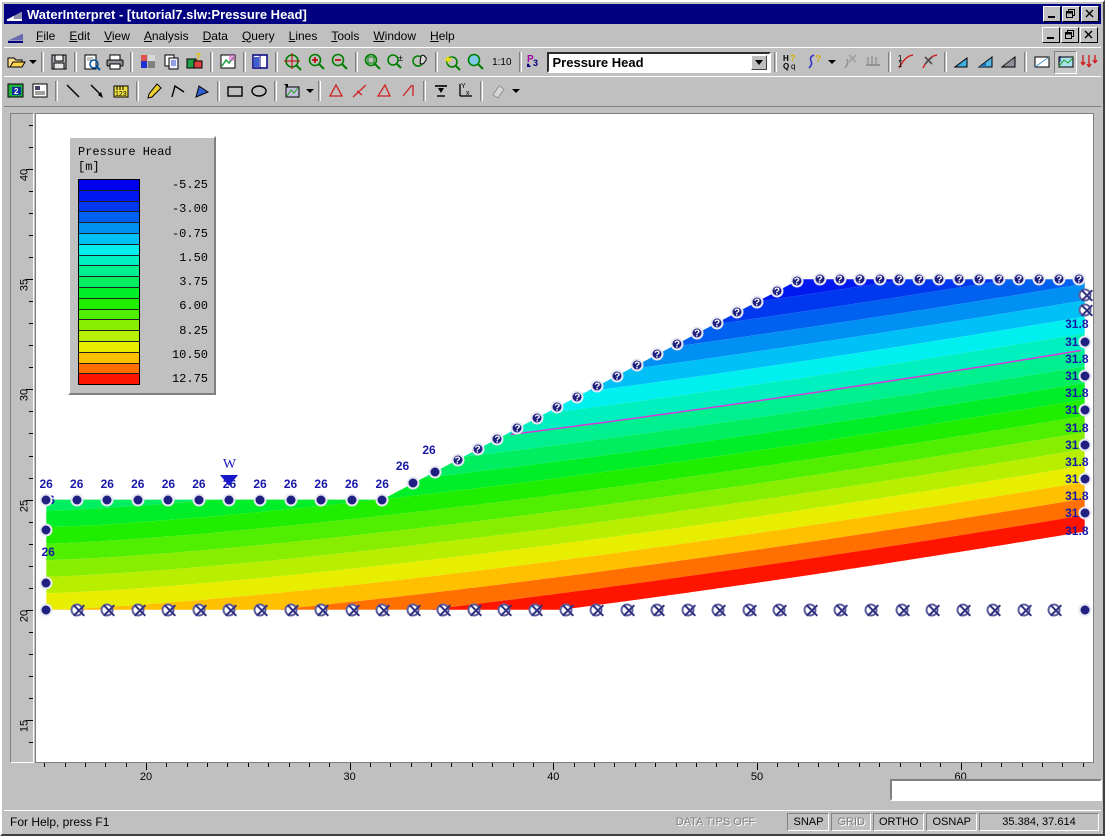 This screenshot has width=1105, height=836. I want to click on zoom-page-icon, so click(373, 62).